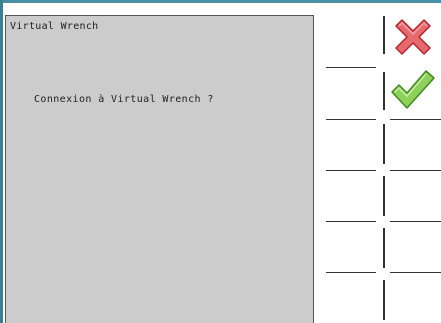 Image resolution: width=441 pixels, height=323 pixels. Describe the element at coordinates (1, 161) in the screenshot. I see `window-frame-left` at that location.